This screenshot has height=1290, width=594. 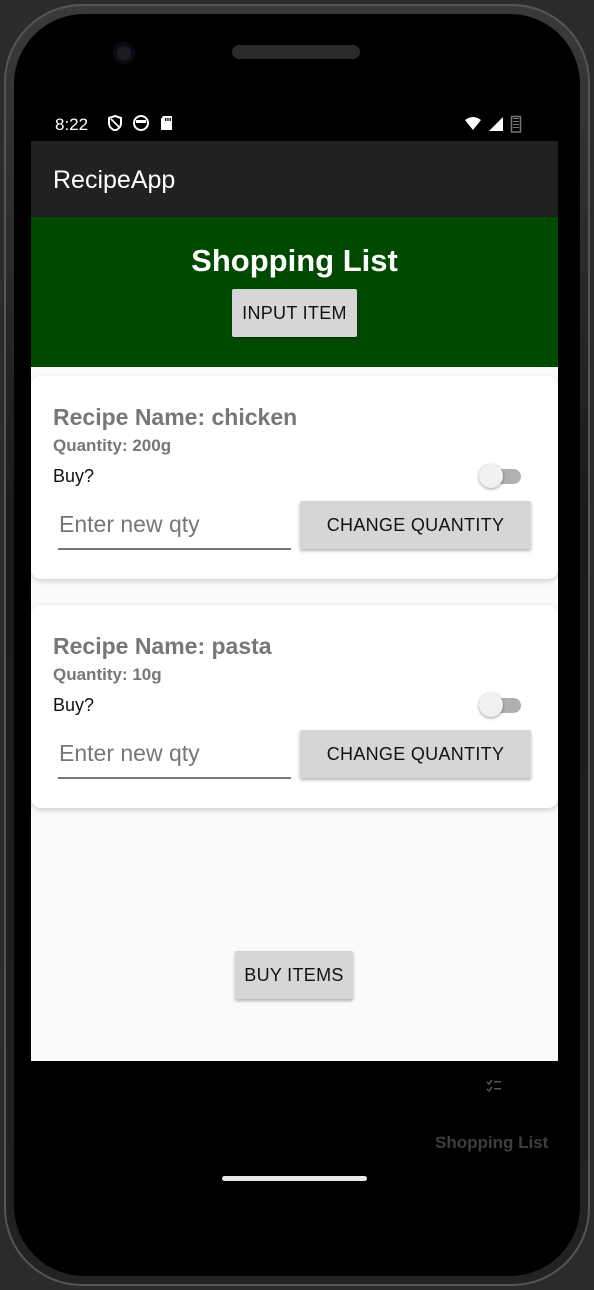 I want to click on signal-icon, so click(x=496, y=124).